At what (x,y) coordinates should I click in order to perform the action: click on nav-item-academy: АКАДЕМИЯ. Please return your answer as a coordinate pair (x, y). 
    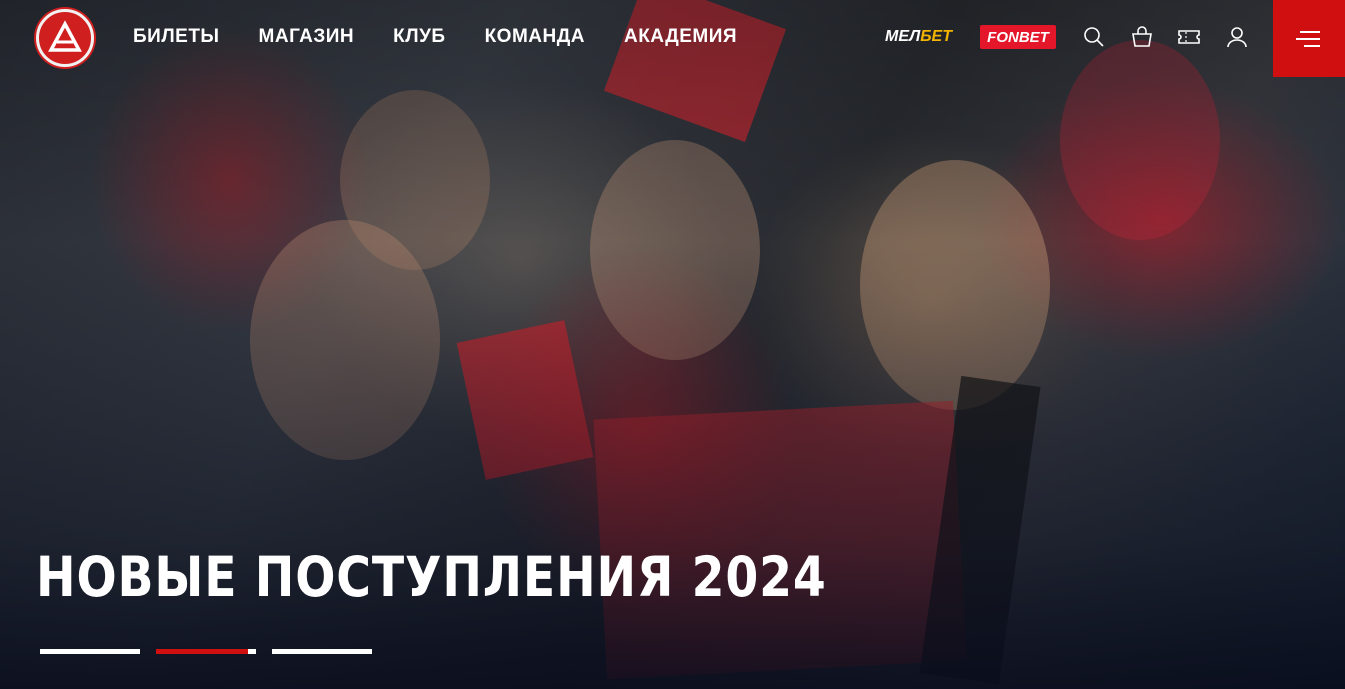
    Looking at the image, I should click on (680, 37).